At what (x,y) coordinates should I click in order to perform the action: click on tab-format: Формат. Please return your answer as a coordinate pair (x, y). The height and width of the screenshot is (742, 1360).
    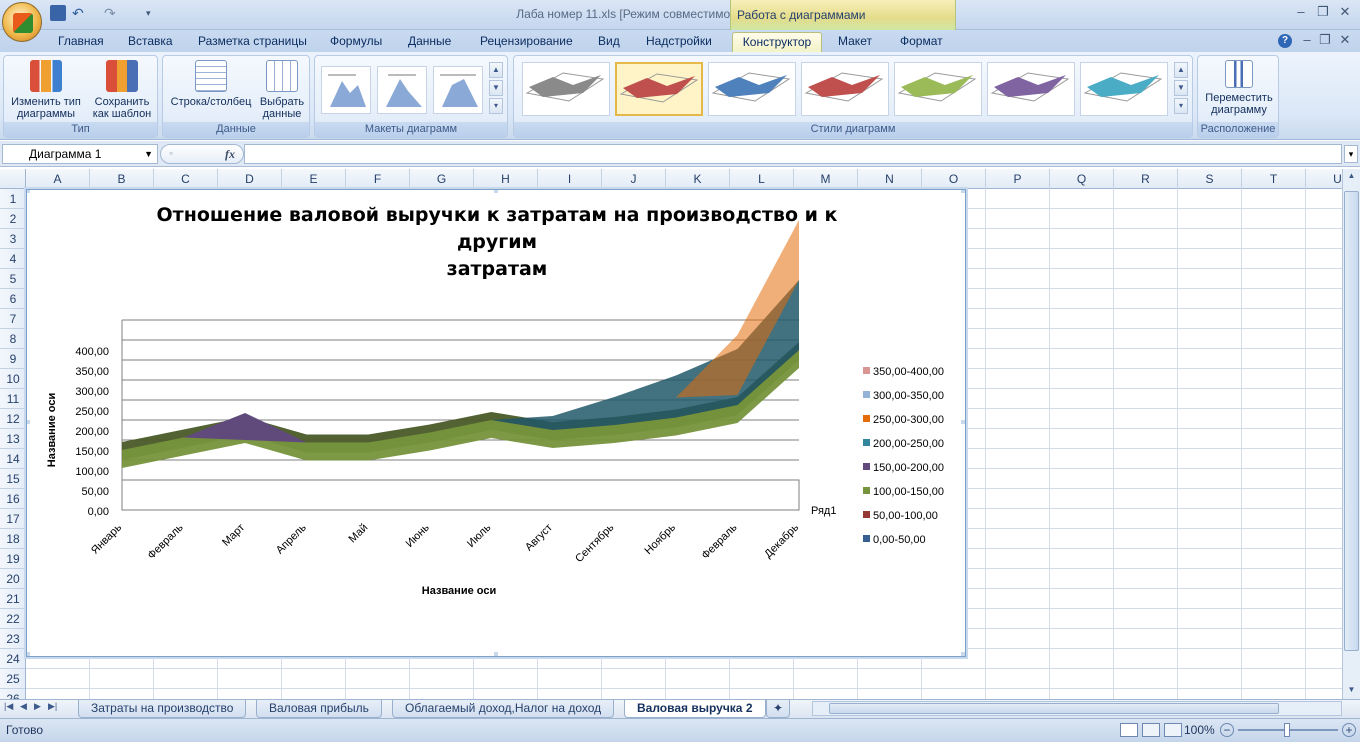
    Looking at the image, I should click on (921, 42).